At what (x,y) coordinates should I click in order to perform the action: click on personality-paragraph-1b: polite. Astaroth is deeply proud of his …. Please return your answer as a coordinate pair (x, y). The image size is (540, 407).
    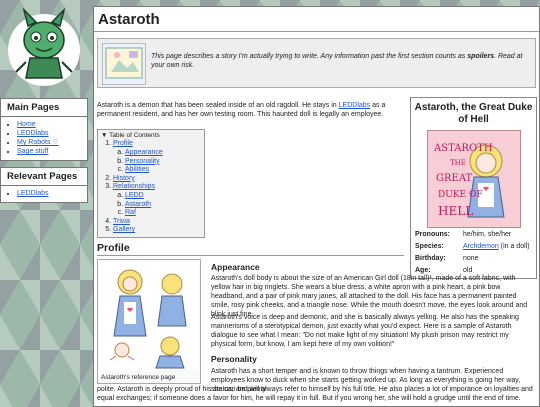
    Looking at the image, I should click on (315, 394).